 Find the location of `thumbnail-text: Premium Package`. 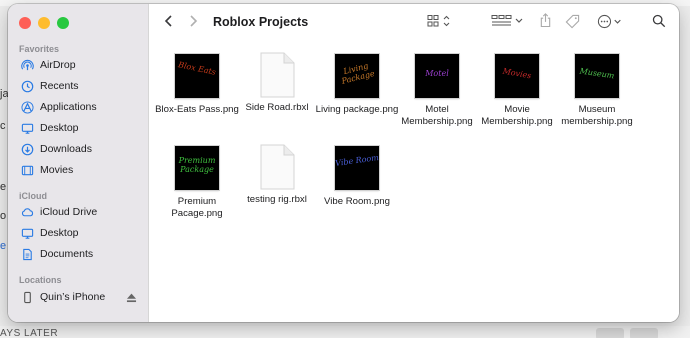

thumbnail-text: Premium Package is located at coordinates (197, 165).